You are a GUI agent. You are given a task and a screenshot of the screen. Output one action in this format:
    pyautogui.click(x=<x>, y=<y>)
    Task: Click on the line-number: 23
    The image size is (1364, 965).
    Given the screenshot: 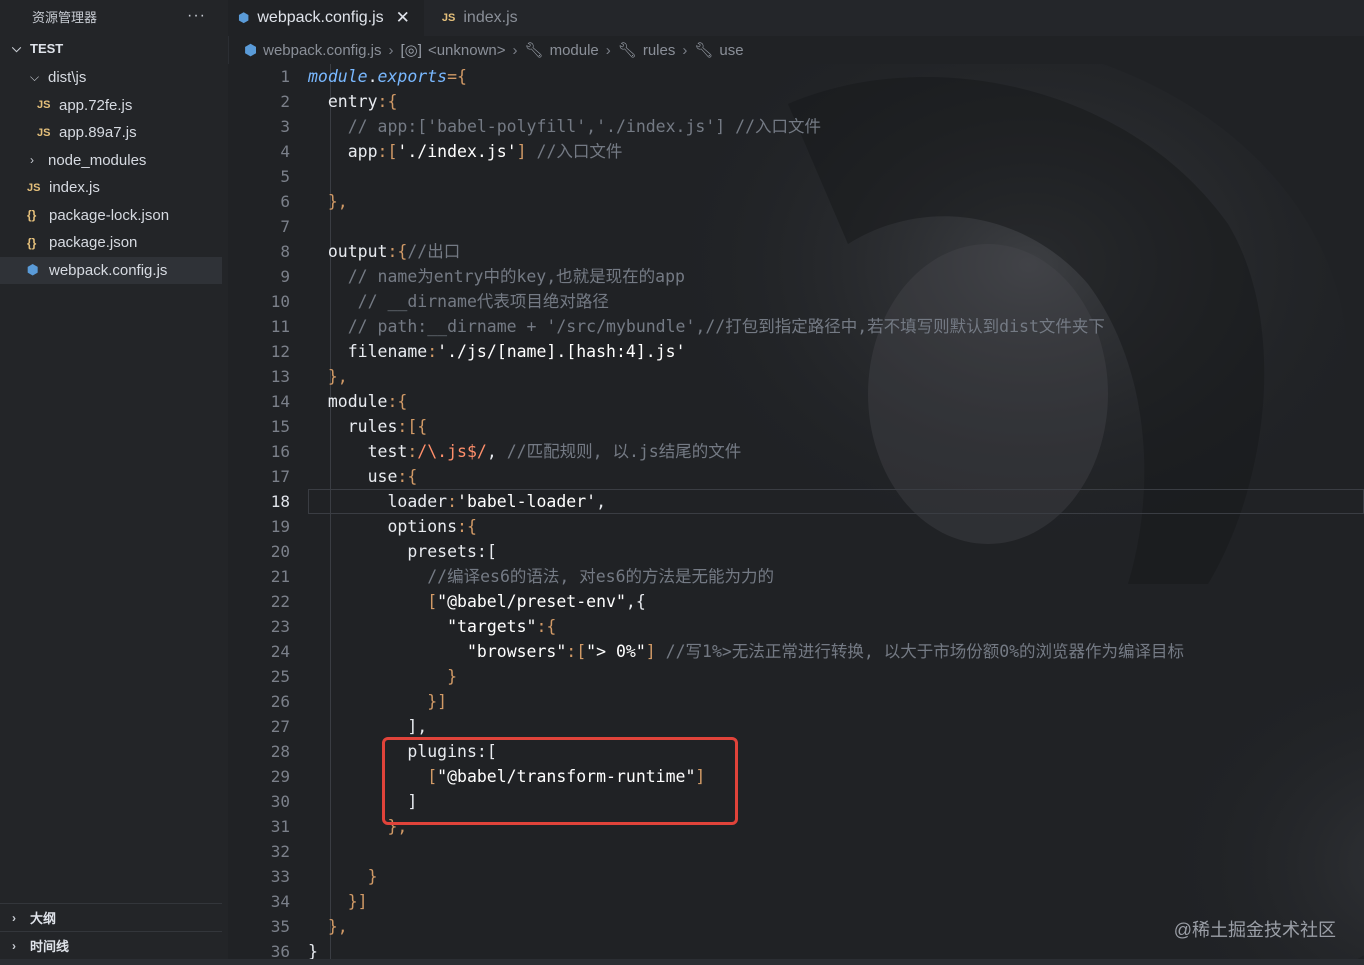 What is the action you would take?
    pyautogui.click(x=280, y=626)
    